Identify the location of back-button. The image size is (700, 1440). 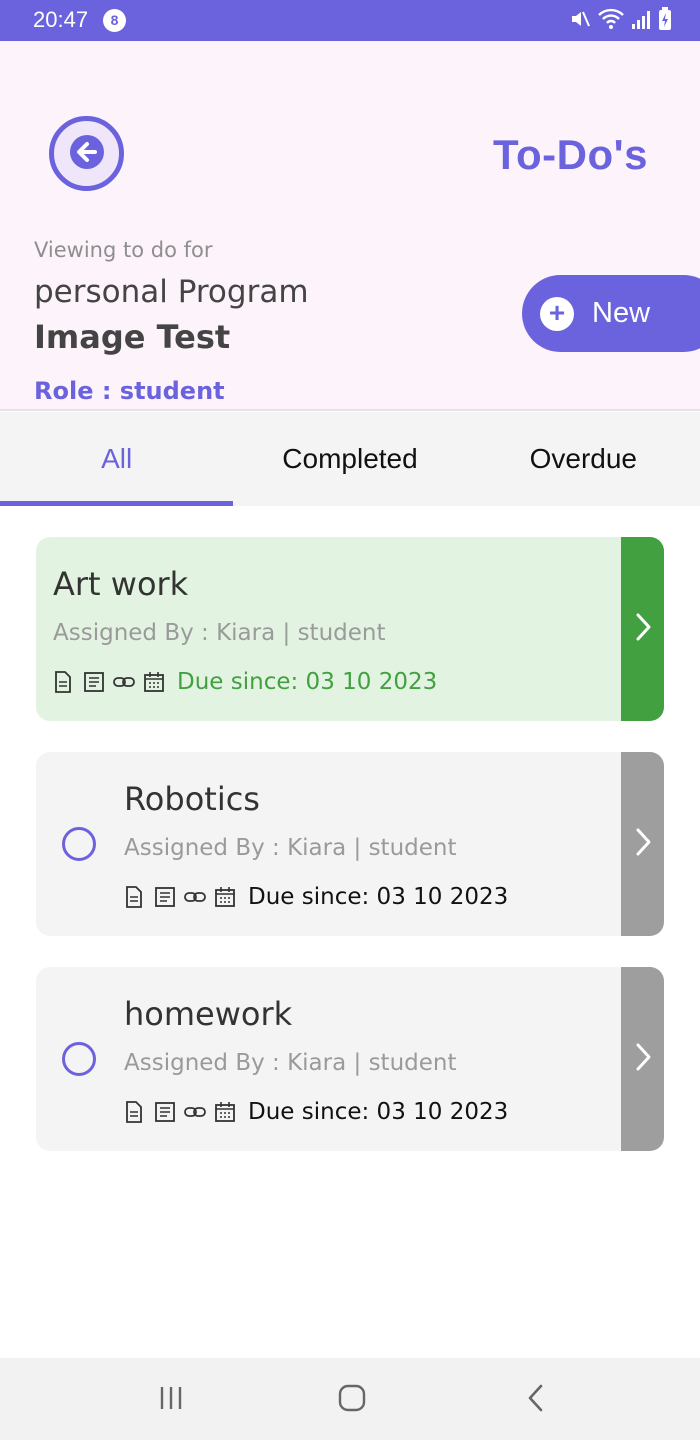
(86, 153).